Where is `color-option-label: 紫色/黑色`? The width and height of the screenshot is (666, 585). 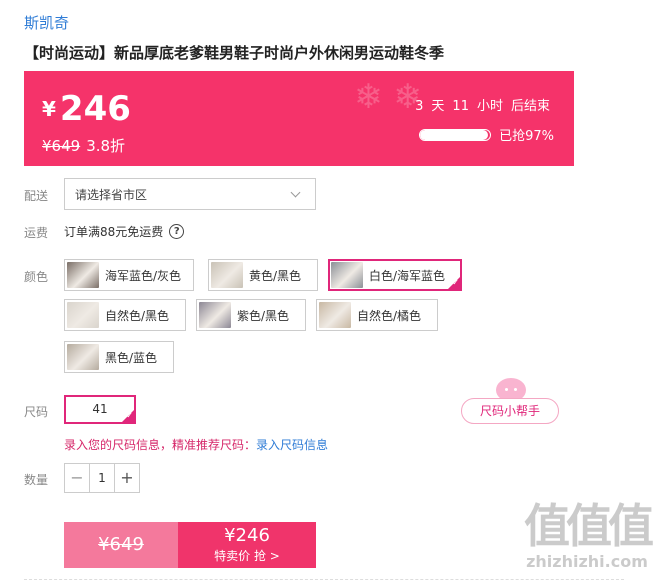 color-option-label: 紫色/黑色 is located at coordinates (263, 315).